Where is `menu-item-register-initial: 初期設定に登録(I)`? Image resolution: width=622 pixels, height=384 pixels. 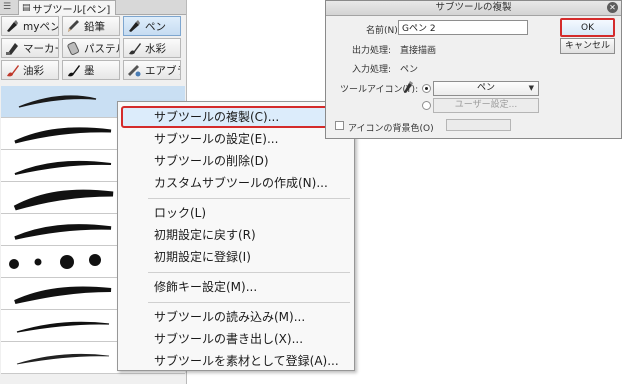
menu-item-register-initial: 初期設定に登録(I) is located at coordinates (236, 257).